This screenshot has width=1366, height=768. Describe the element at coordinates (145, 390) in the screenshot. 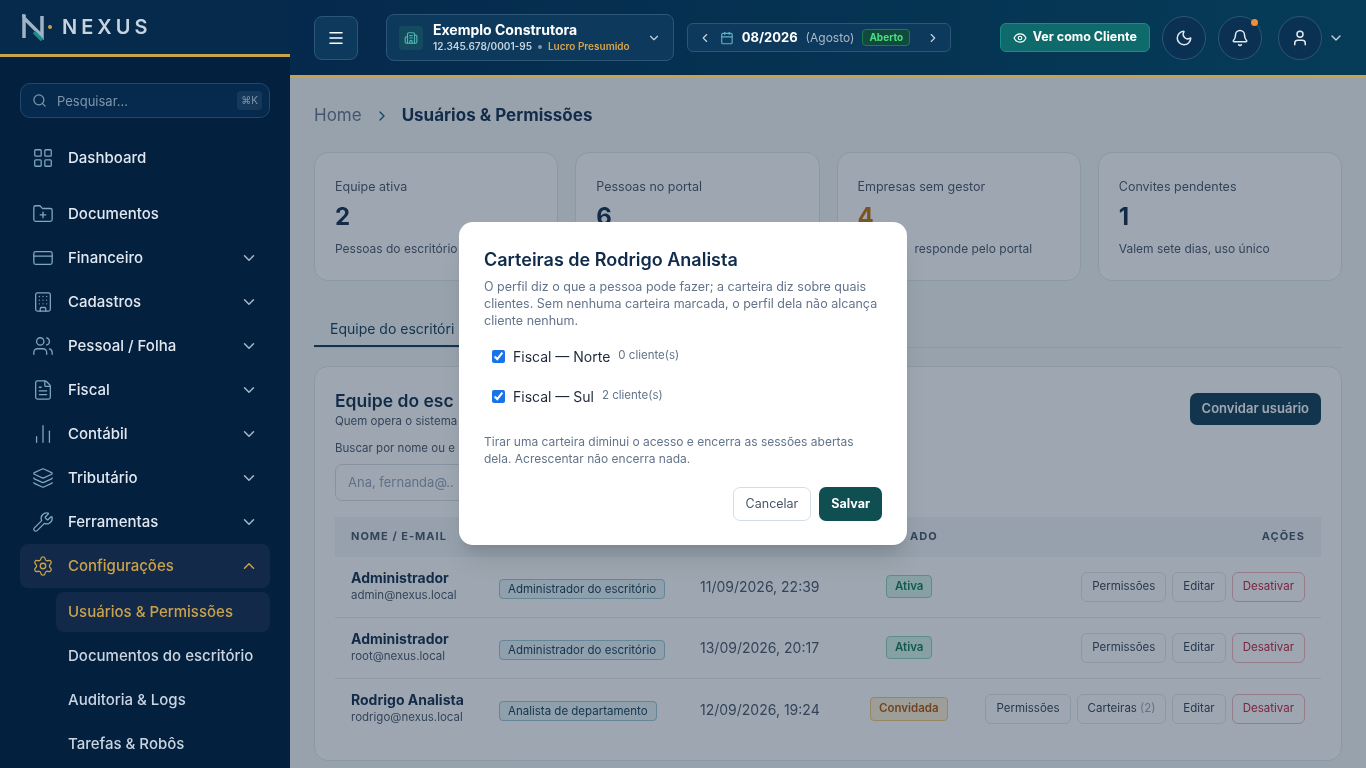

I see `sidebar-item: Fiscal` at that location.